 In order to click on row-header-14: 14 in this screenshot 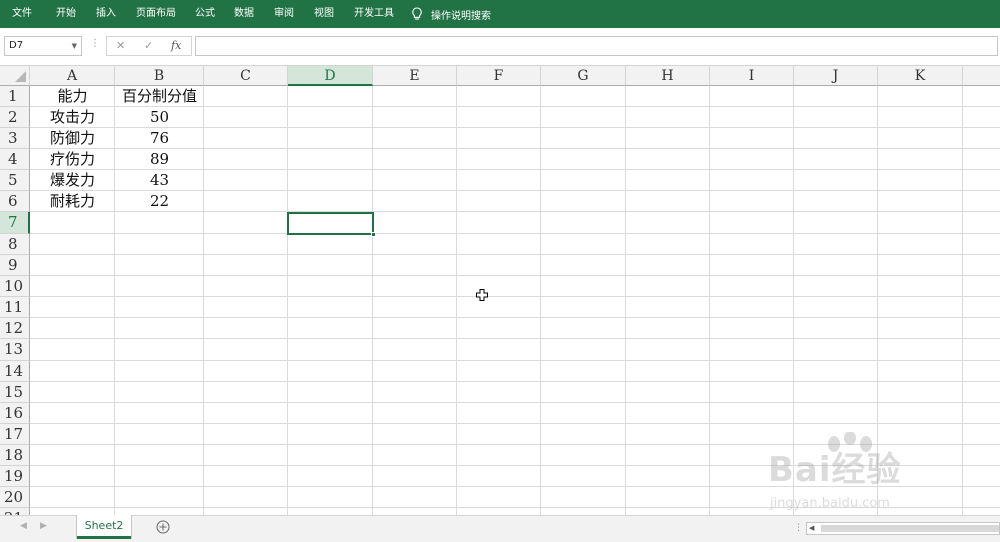, I will do `click(15, 371)`.